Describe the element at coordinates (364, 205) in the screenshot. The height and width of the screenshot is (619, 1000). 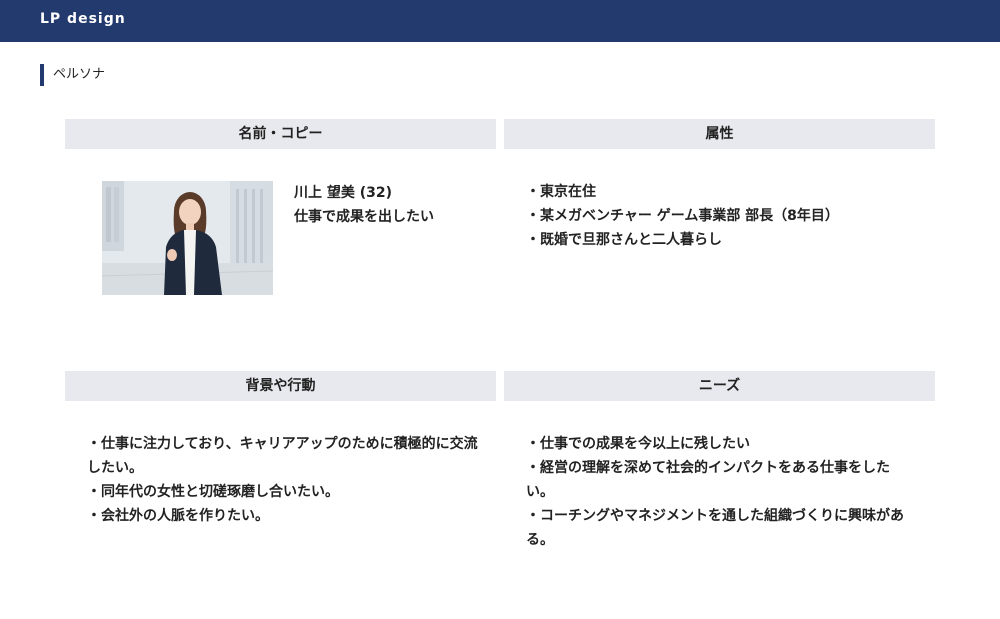
I see `persona-name-block: 川上 望美 (32) 仕事で成果を出したい` at that location.